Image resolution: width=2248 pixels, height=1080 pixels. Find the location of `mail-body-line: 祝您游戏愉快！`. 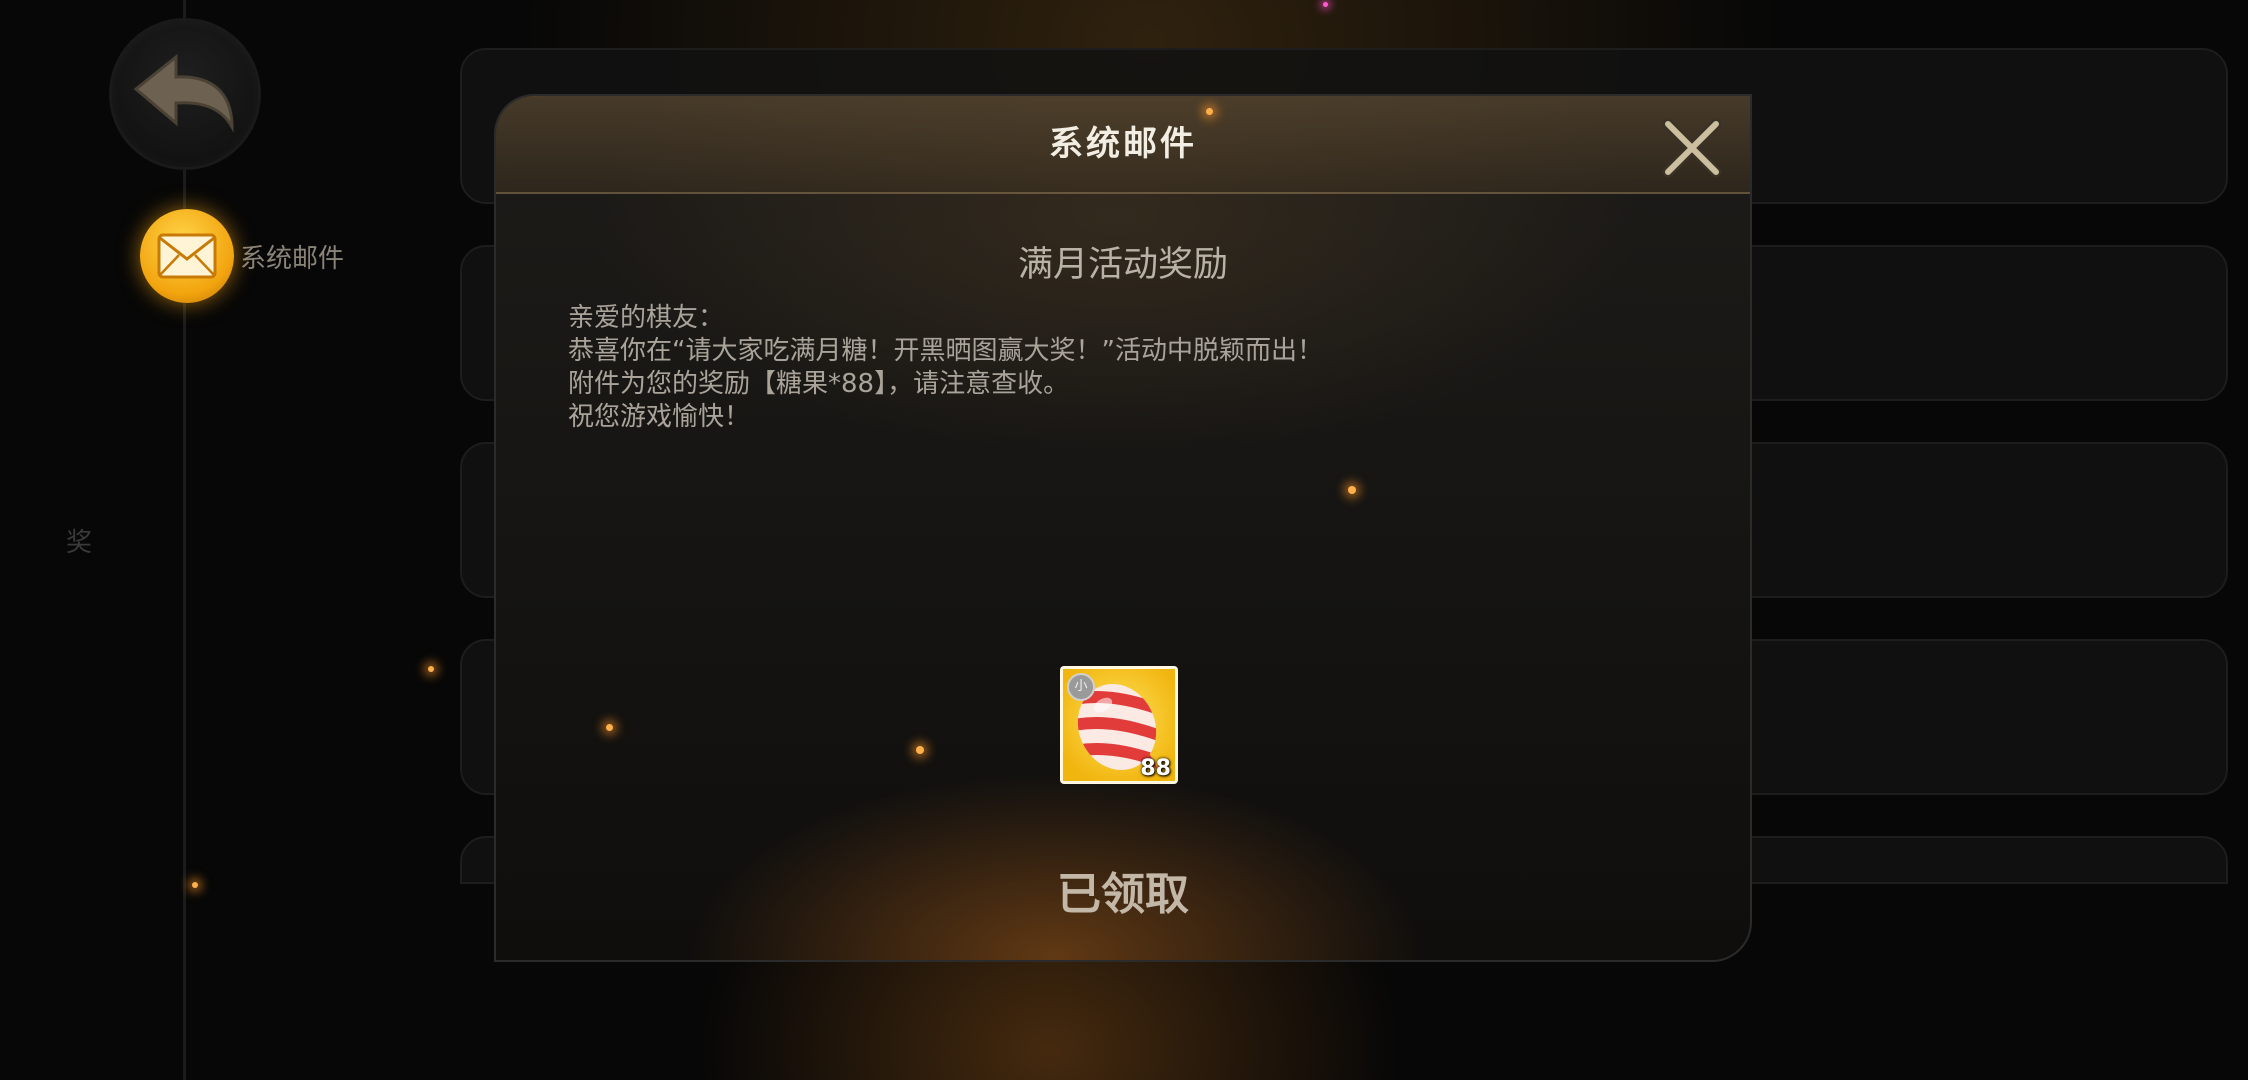

mail-body-line: 祝您游戏愉快！ is located at coordinates (659, 417).